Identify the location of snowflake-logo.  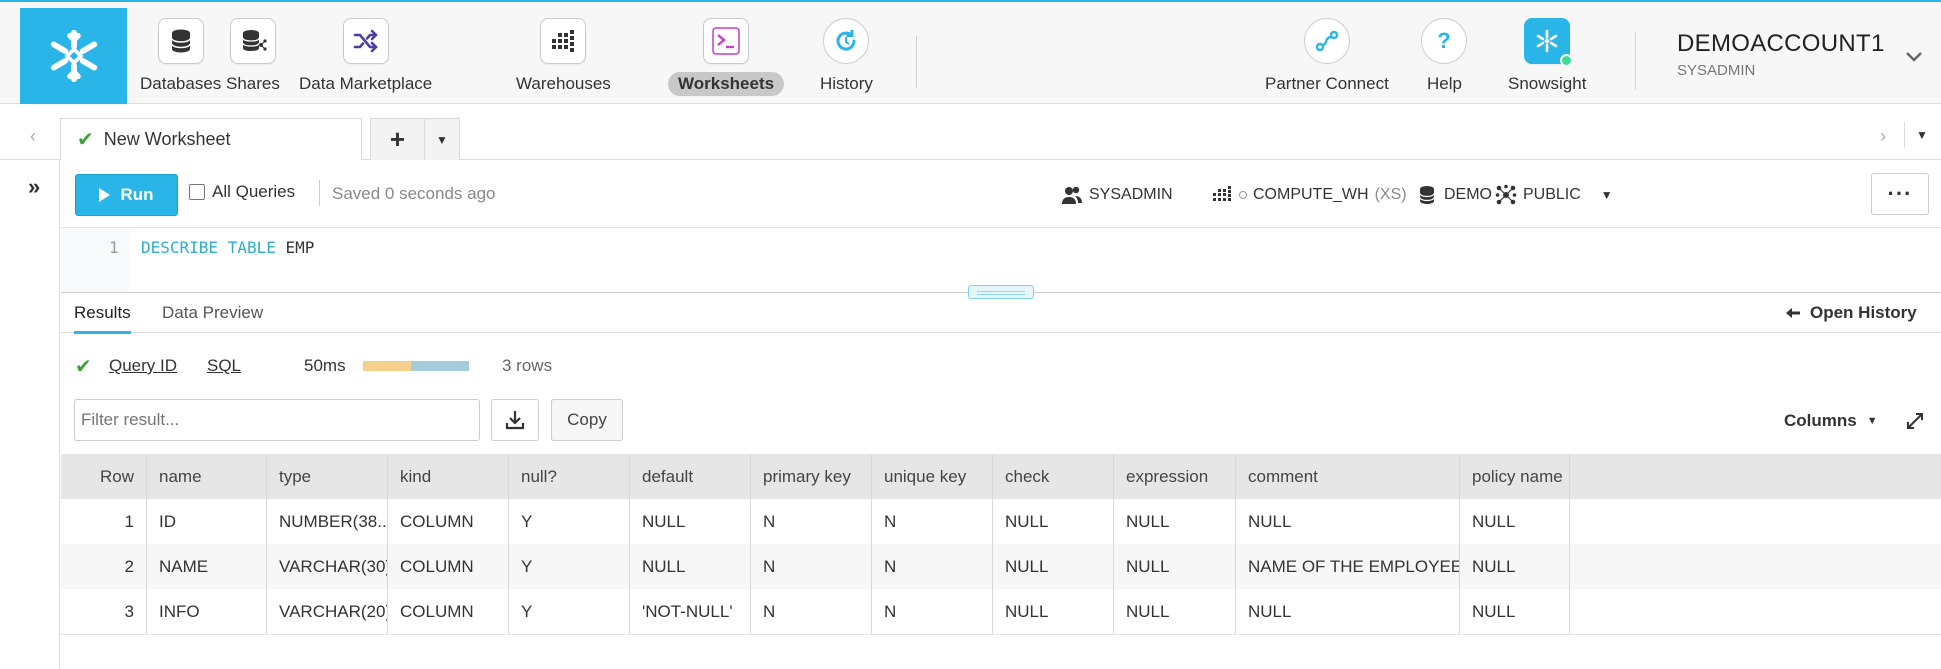
(73, 56).